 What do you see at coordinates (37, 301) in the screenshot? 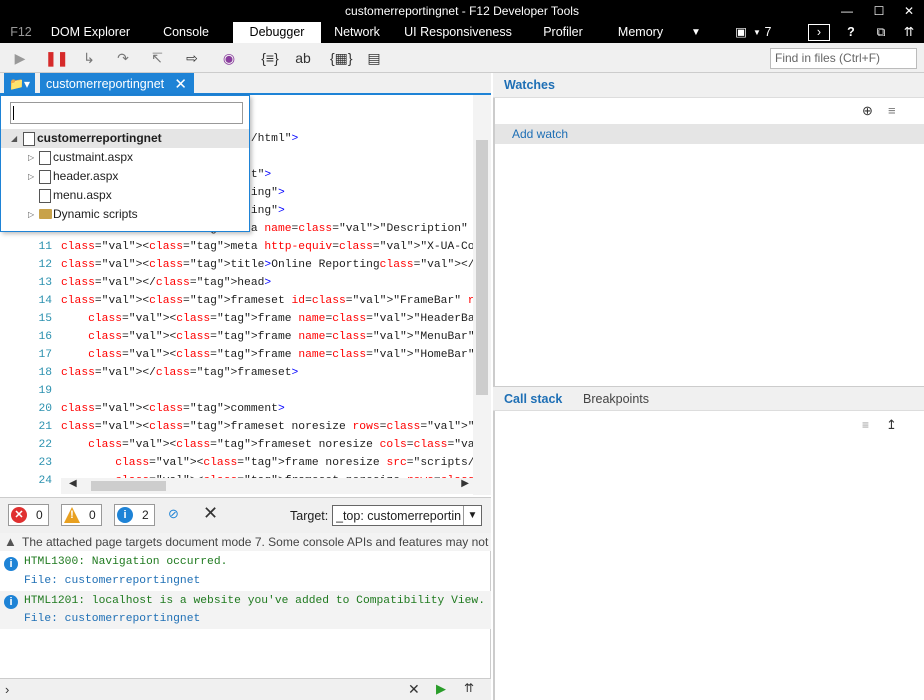
I see `line-number: 14` at bounding box center [37, 301].